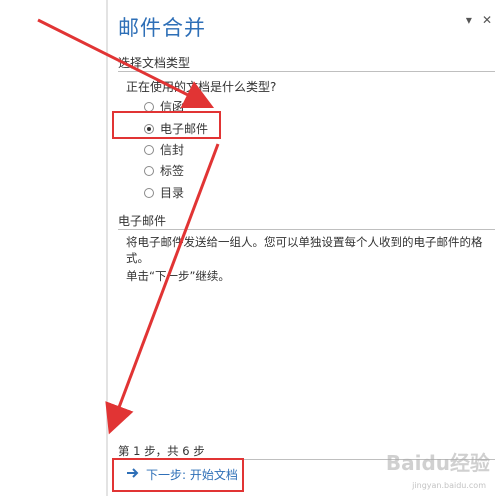 The image size is (500, 496). I want to click on chevron-down-icon: ▾, so click(469, 20).